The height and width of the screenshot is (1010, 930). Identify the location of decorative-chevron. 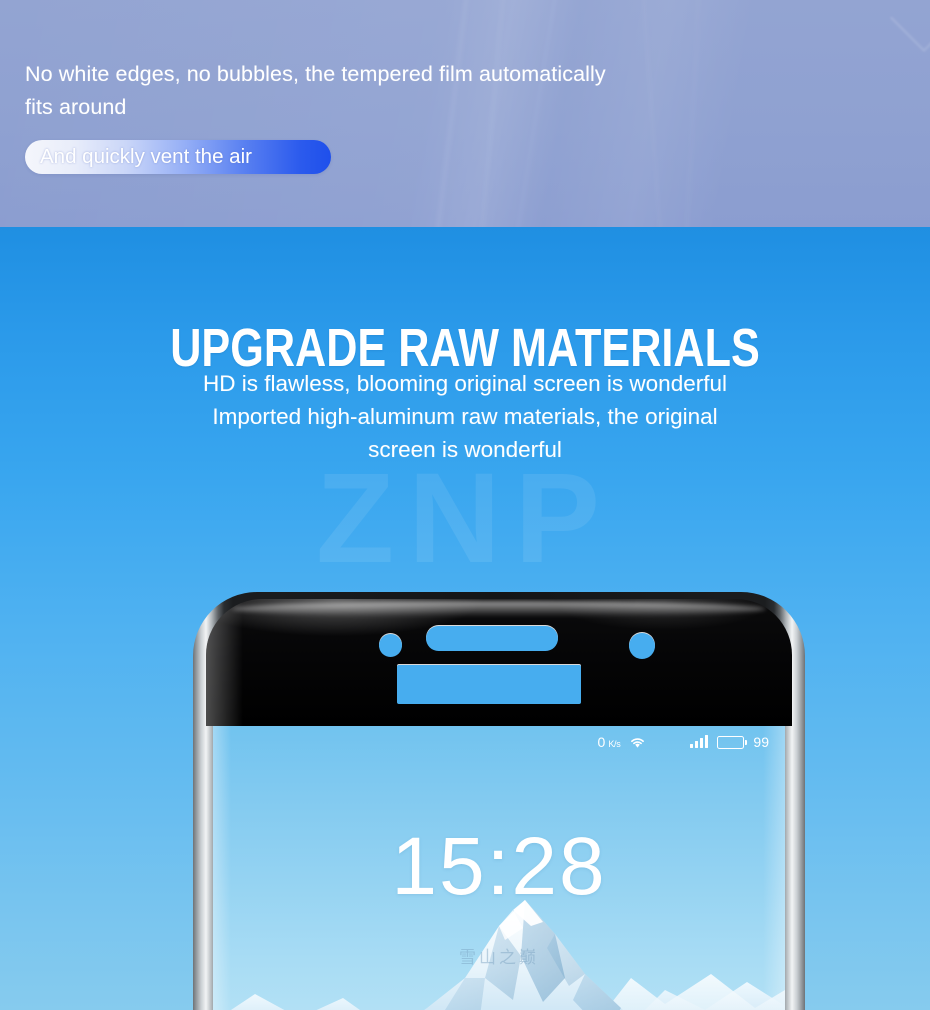
(910, 26).